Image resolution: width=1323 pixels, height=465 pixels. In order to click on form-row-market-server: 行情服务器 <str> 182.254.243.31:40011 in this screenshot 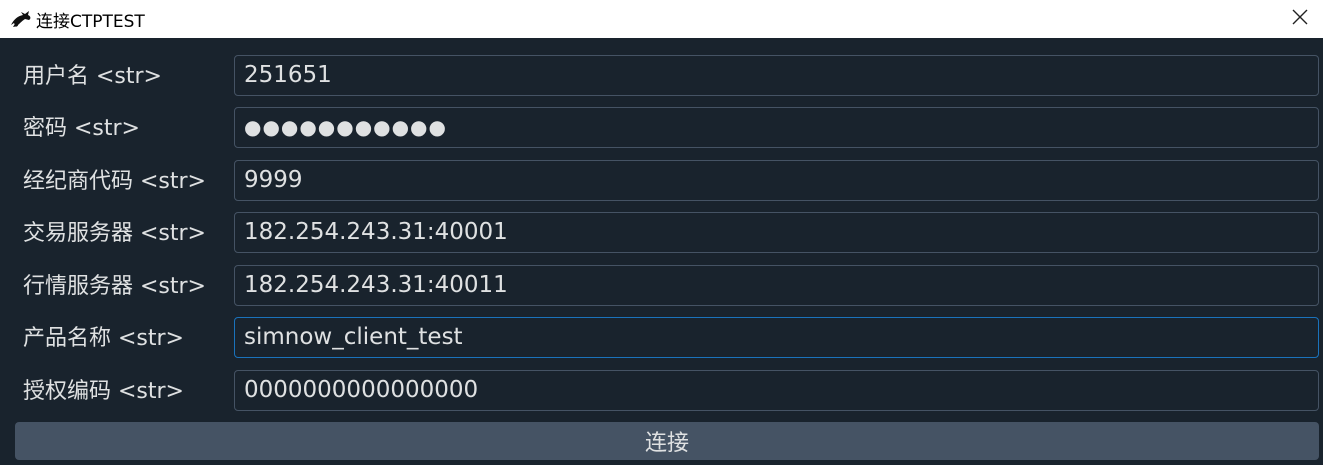, I will do `click(661, 286)`.